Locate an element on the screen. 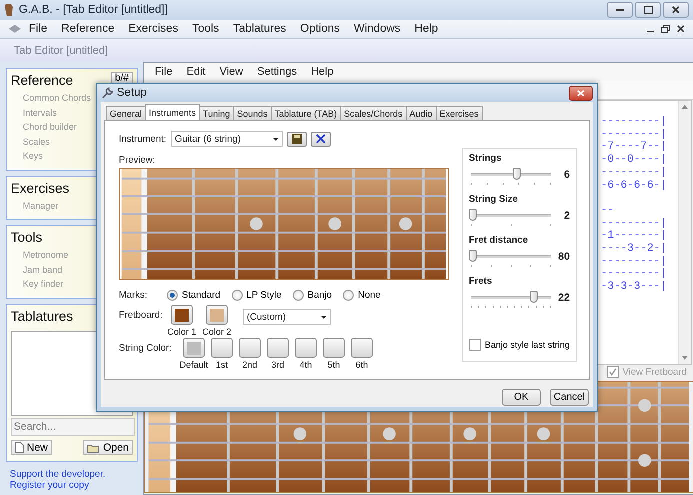 The height and width of the screenshot is (495, 693). slider-label: Strings is located at coordinates (485, 158).